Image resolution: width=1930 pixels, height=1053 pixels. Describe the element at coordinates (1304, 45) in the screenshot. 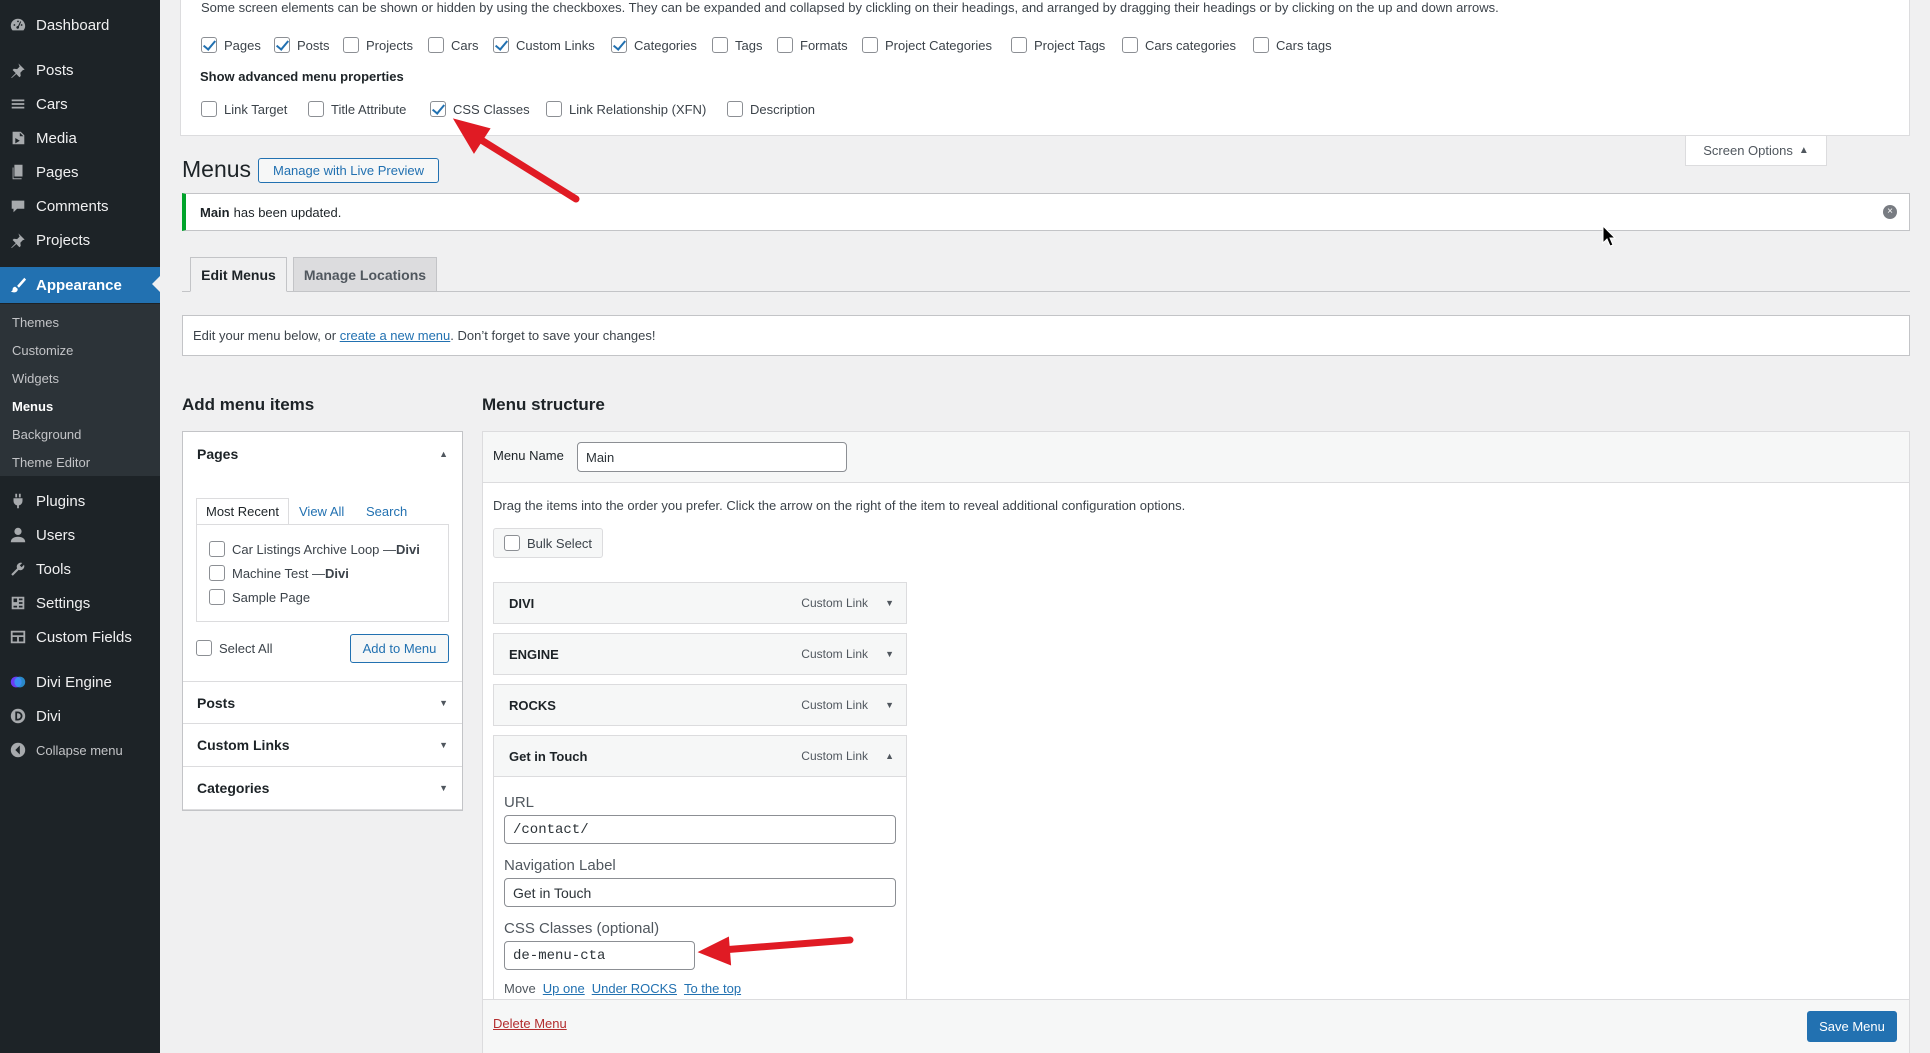

I see `checkbox-label: Cars tags` at that location.